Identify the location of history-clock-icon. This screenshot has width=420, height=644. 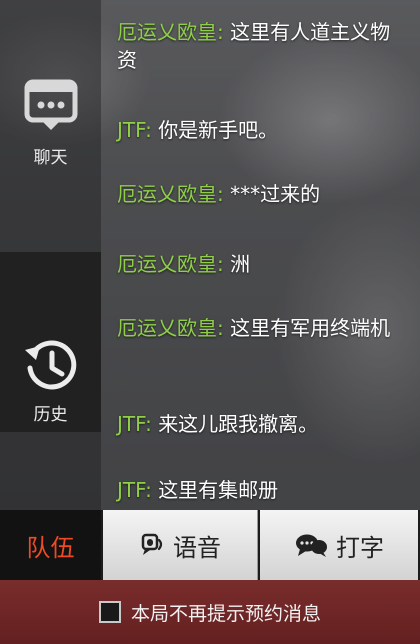
(50, 365).